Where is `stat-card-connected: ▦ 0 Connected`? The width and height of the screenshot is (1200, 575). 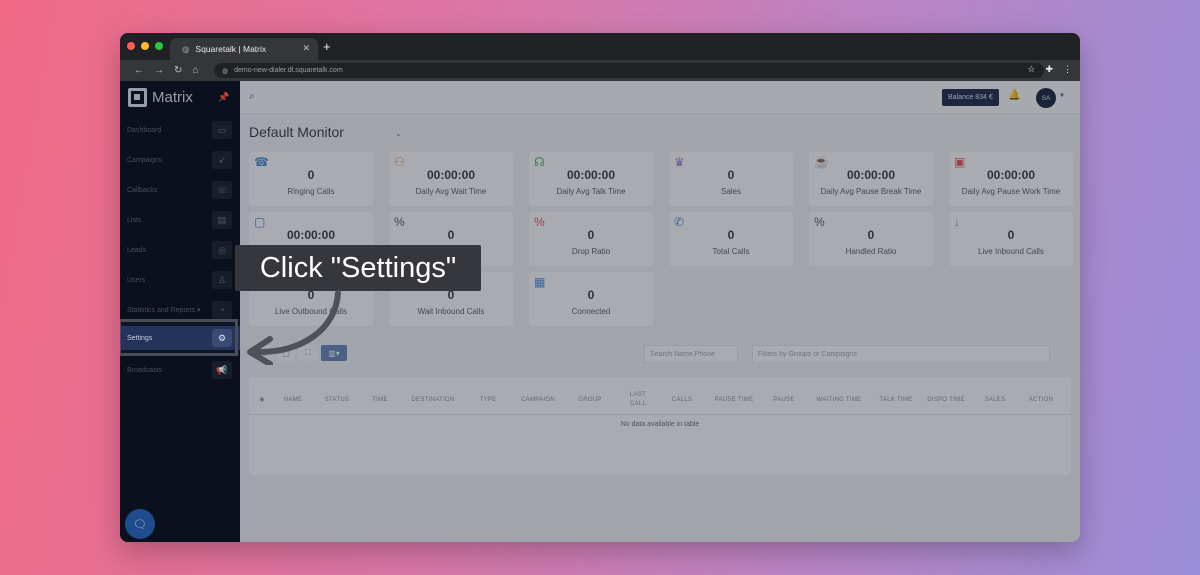
stat-card-connected: ▦ 0 Connected is located at coordinates (591, 299).